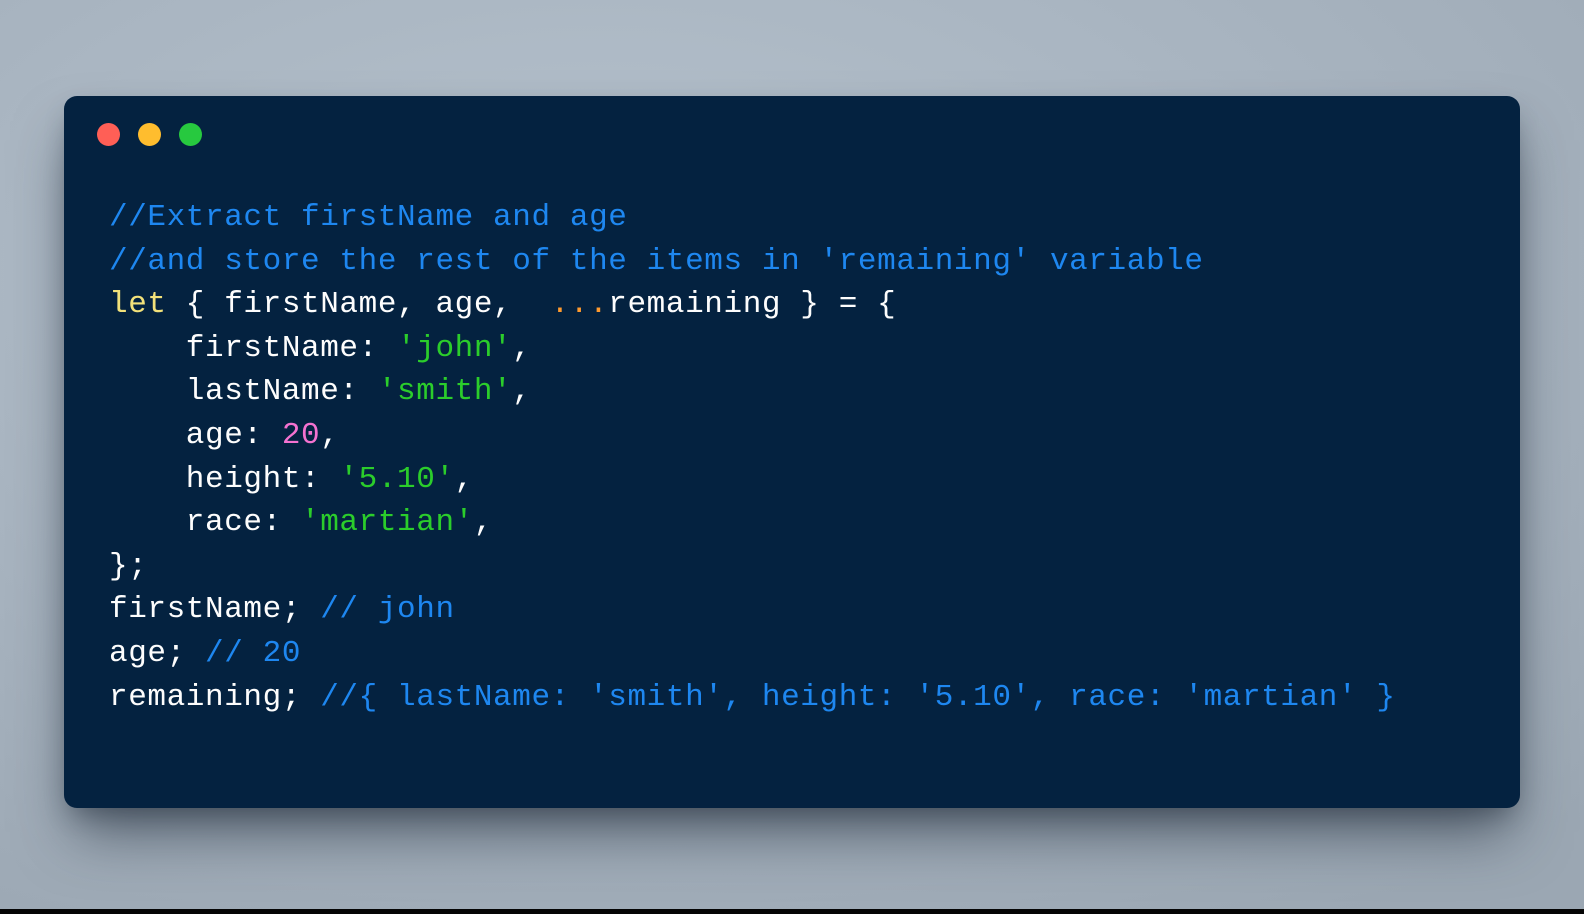 The width and height of the screenshot is (1584, 914). What do you see at coordinates (397, 479) in the screenshot?
I see `code-token-string: '5.10'` at bounding box center [397, 479].